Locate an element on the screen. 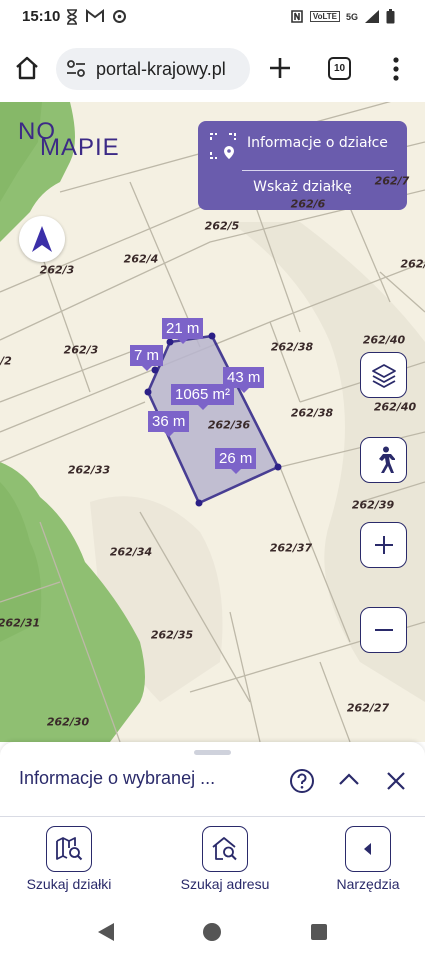  bottom-toolbar: Szukaj działki Szukaj adresu Narzędzia is located at coordinates (212, 860).